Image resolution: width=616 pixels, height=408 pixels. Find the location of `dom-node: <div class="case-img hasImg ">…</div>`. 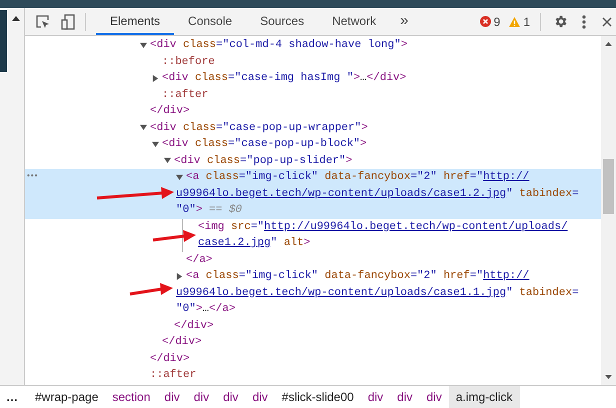

dom-node: <div class="case-img hasImg ">…</div> is located at coordinates (313, 78).